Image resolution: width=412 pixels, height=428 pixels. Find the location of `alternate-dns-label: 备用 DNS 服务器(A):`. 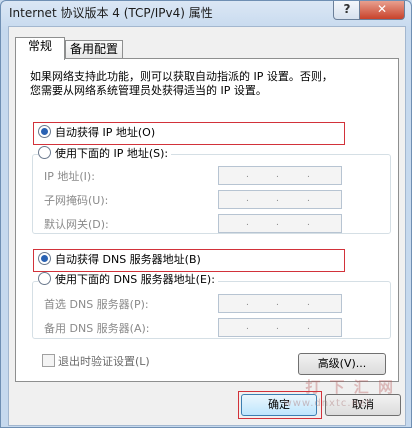

alternate-dns-label: 备用 DNS 服务器(A): is located at coordinates (97, 328).